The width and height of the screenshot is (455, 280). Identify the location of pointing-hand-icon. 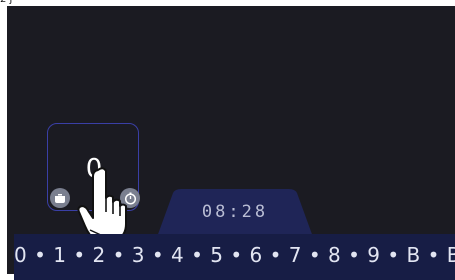
(102, 205).